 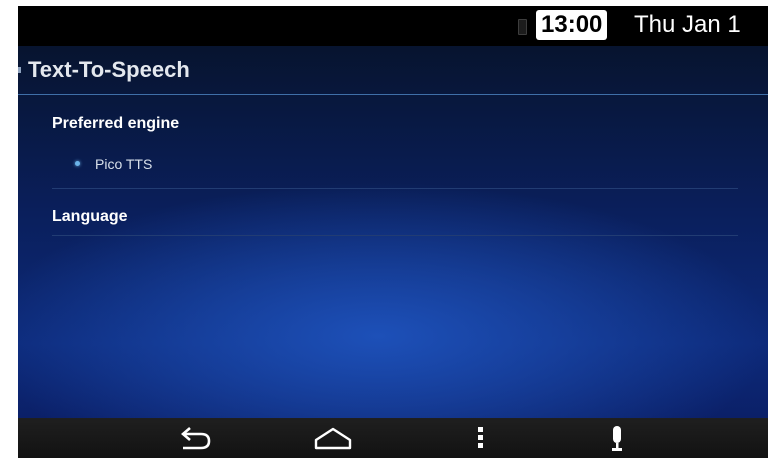 I want to click on engine-option-label: Pico TTS, so click(x=124, y=164).